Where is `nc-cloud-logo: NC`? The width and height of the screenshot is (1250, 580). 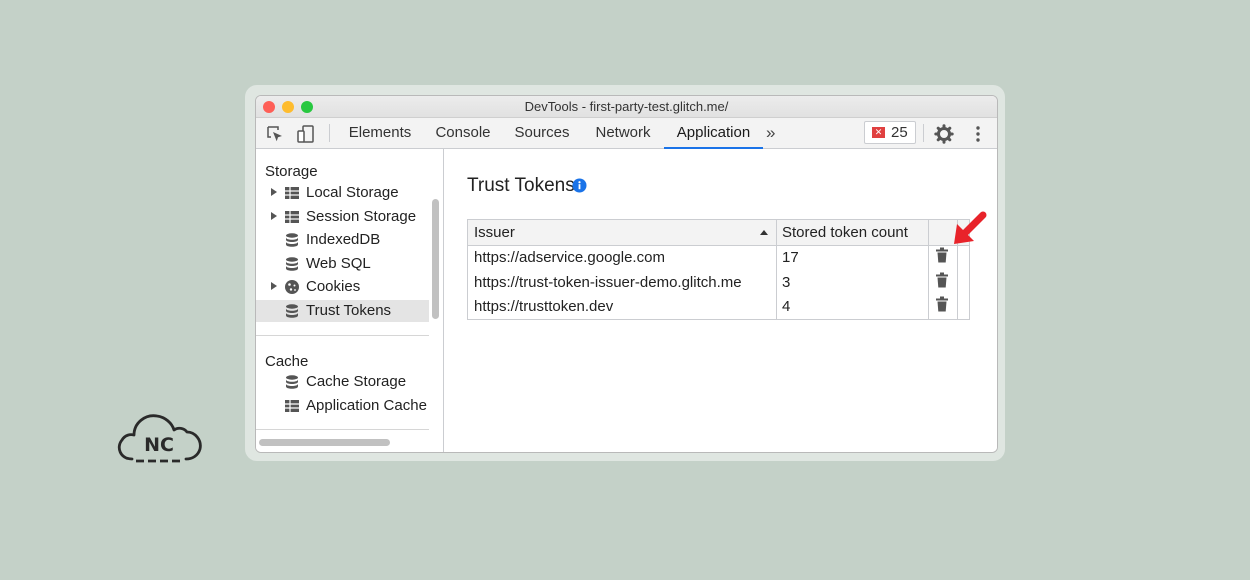 nc-cloud-logo: NC is located at coordinates (159, 438).